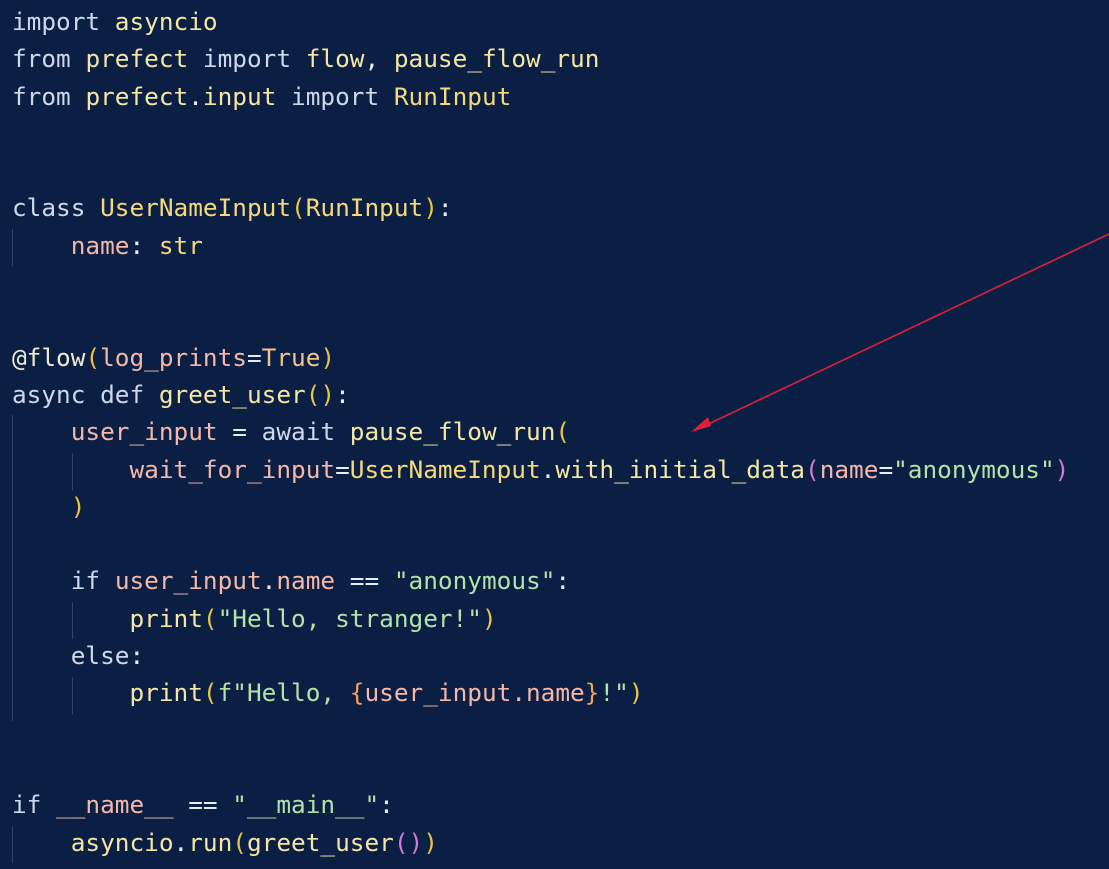  Describe the element at coordinates (540, 96) in the screenshot. I see `code-line: from prefect.input import RunInput` at that location.